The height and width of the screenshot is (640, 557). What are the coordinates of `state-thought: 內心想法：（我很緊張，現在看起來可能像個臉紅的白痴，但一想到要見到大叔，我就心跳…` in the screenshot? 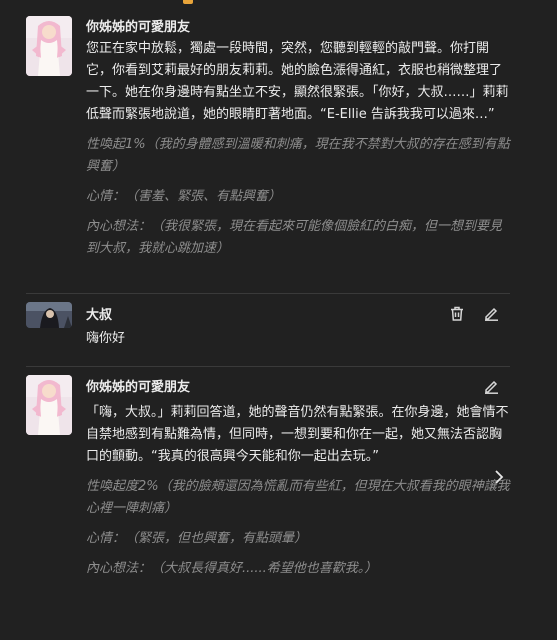 It's located at (294, 237).